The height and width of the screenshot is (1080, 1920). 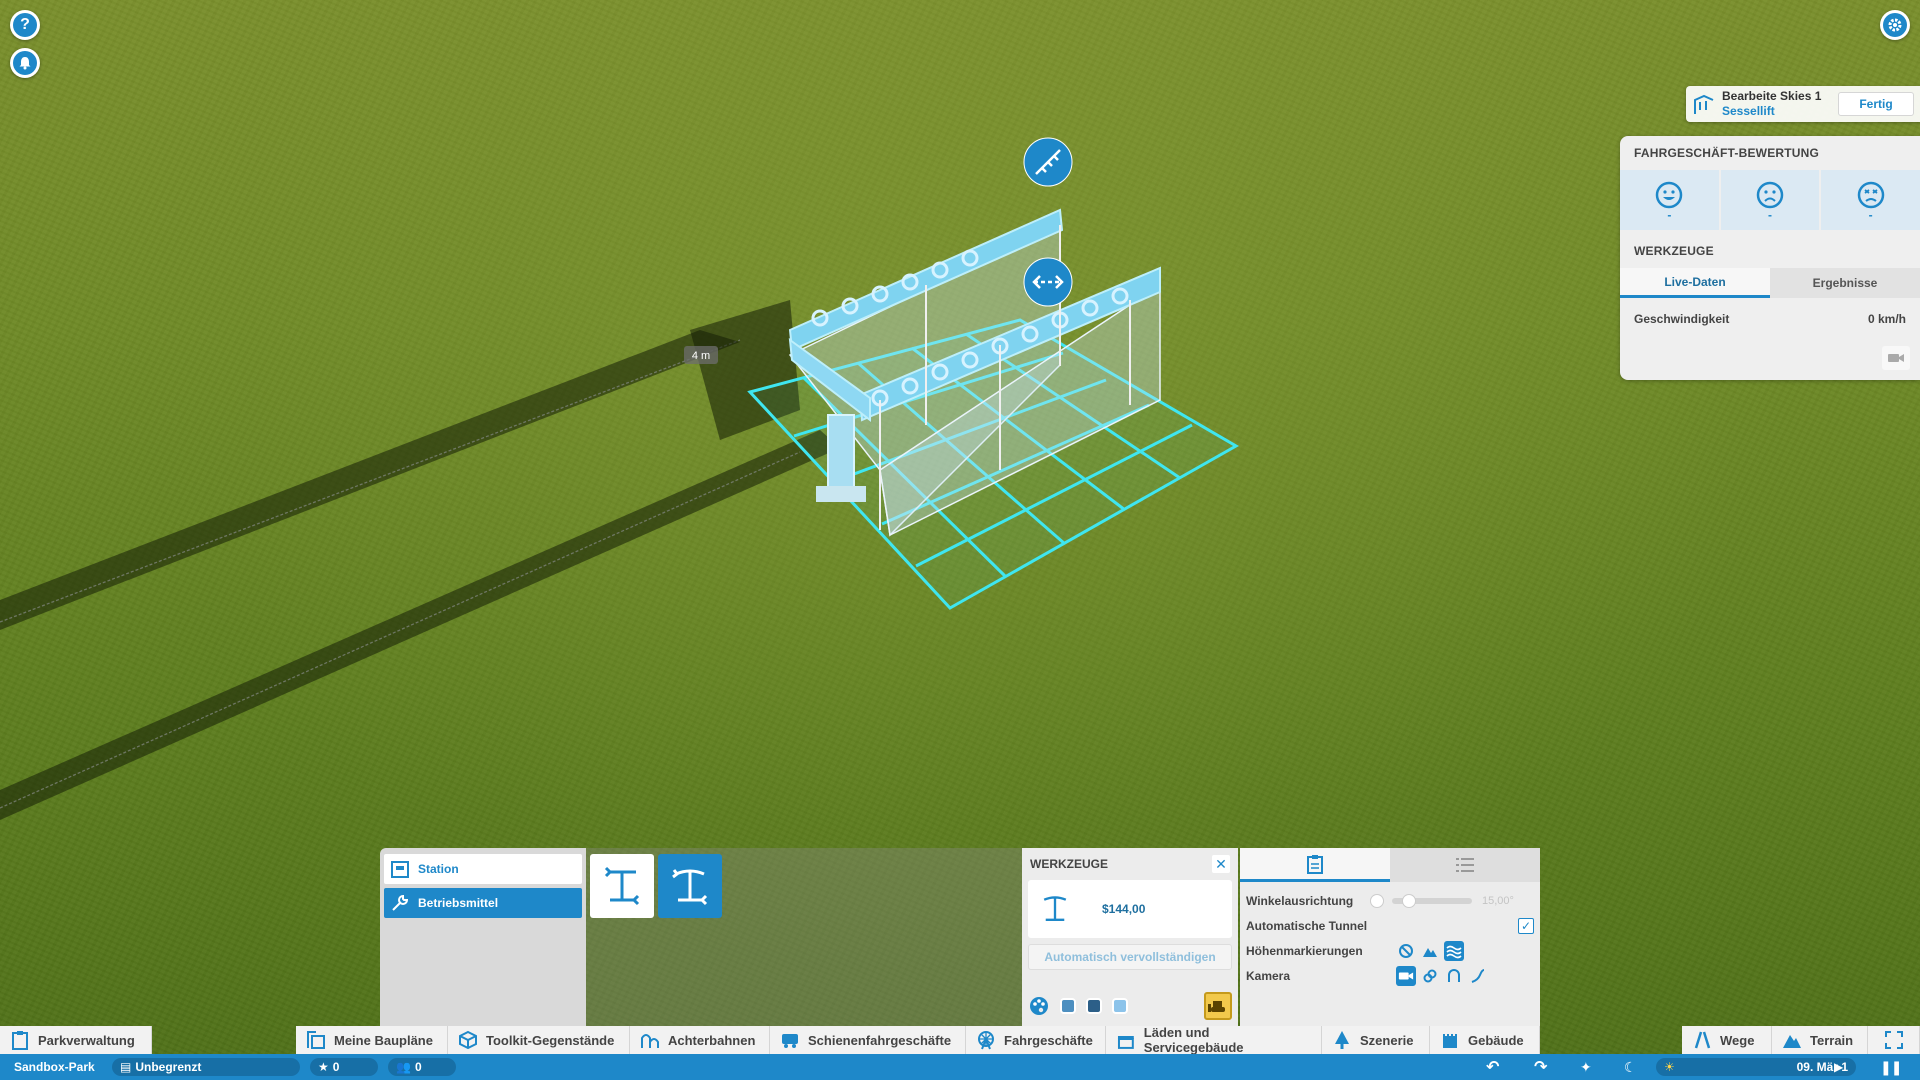 I want to click on piece-price-card: $144,00, so click(x=1130, y=909).